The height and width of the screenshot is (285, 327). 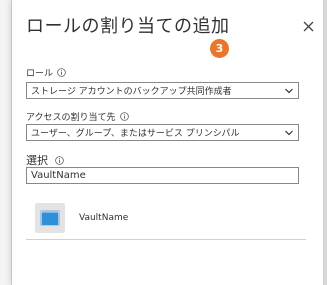 I want to click on role-label: ロール, so click(x=40, y=74).